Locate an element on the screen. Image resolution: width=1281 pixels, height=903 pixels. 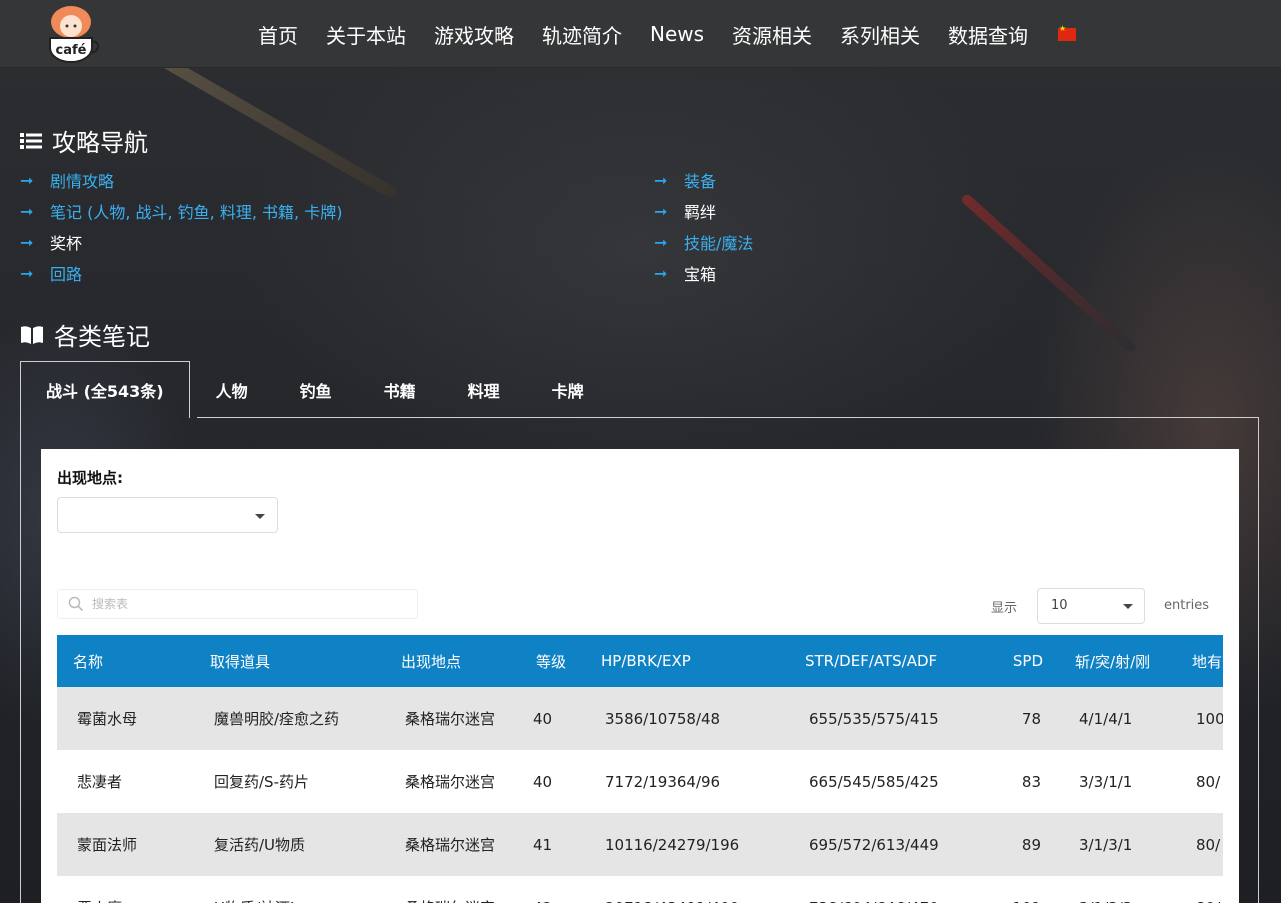
guide-item-chests: ➞ 宝箱 is located at coordinates (685, 274).